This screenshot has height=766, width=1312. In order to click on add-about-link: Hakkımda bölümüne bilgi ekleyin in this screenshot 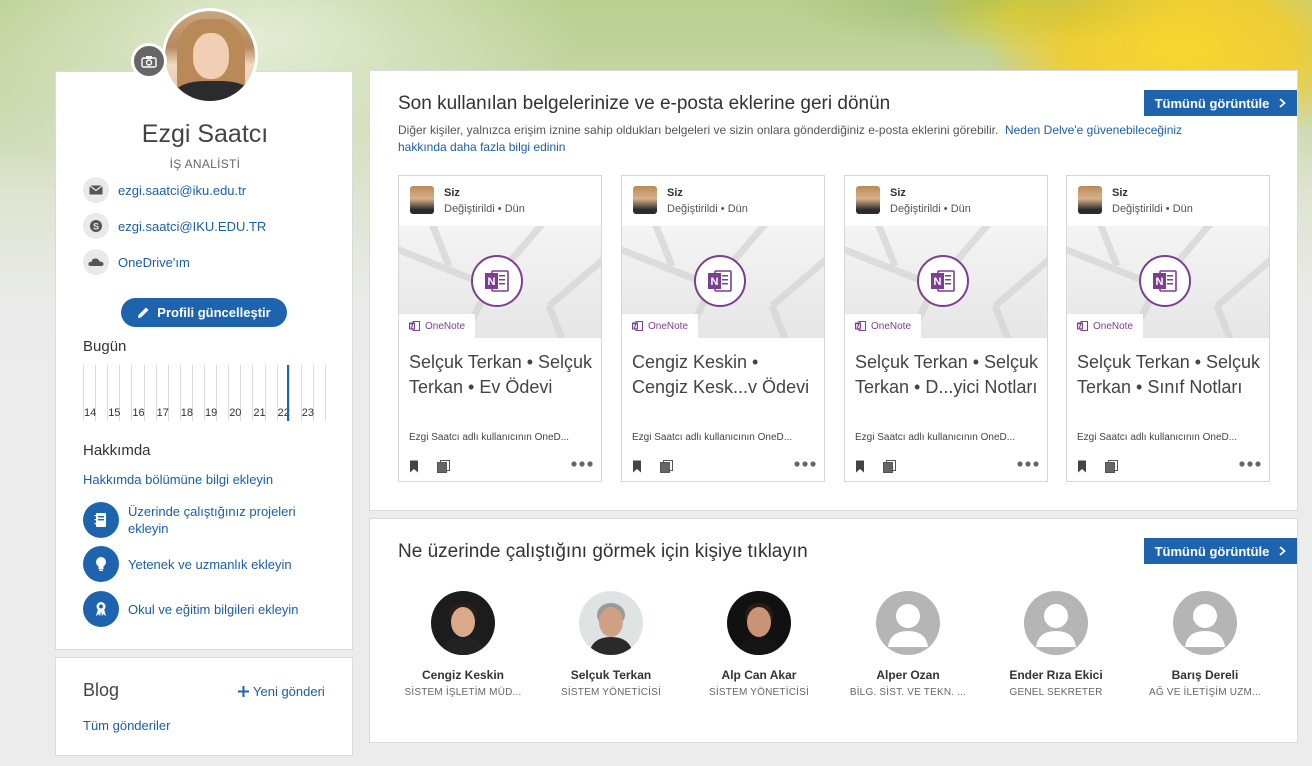, I will do `click(178, 479)`.